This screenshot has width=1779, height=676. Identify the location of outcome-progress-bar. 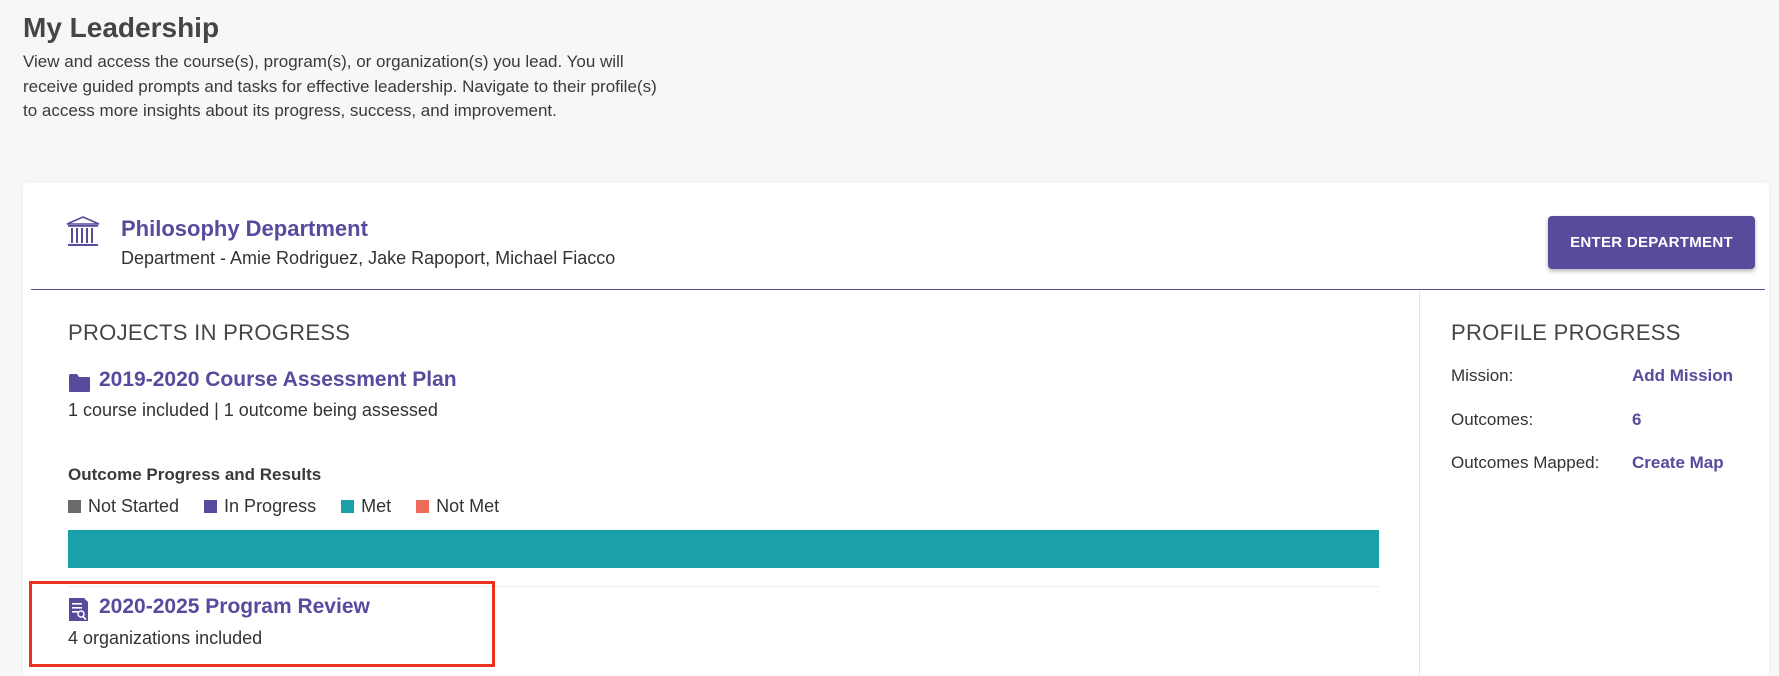
(723, 549).